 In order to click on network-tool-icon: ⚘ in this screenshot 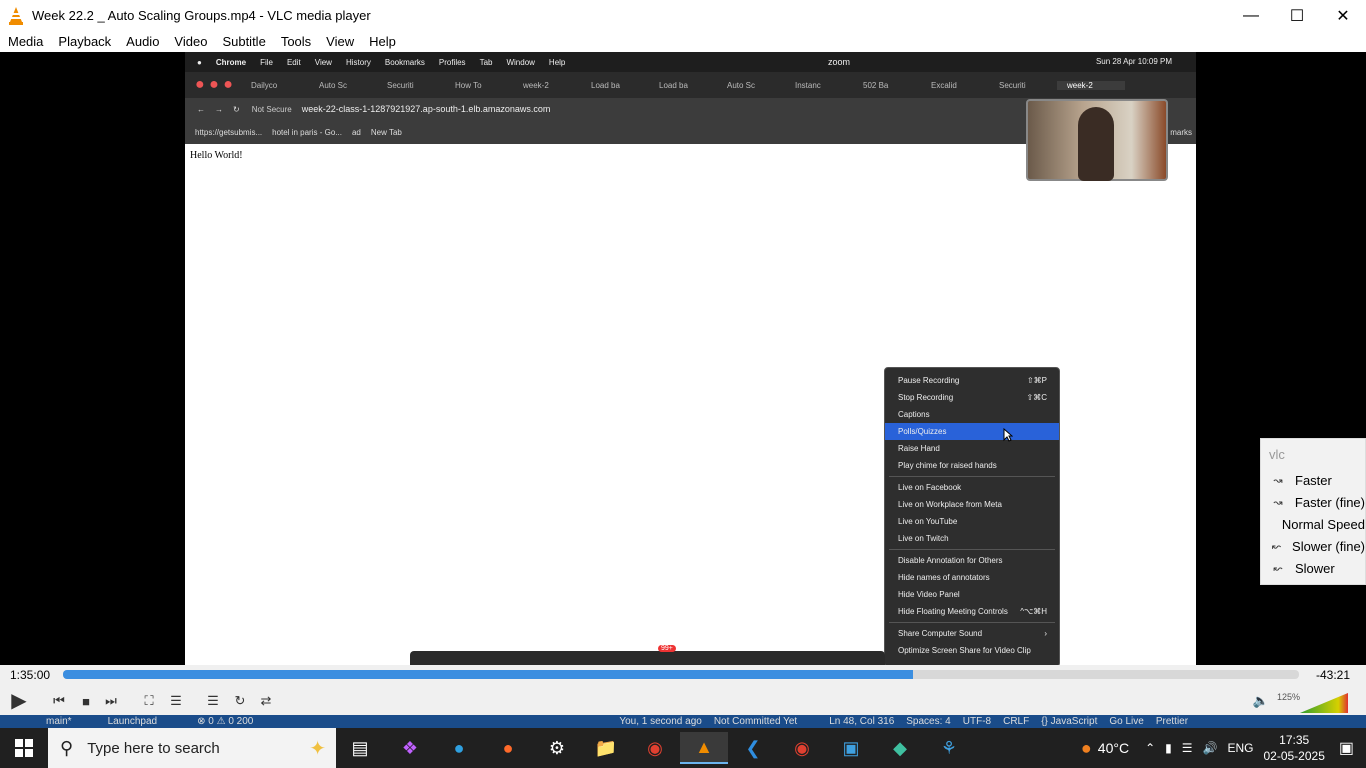, I will do `click(949, 748)`.